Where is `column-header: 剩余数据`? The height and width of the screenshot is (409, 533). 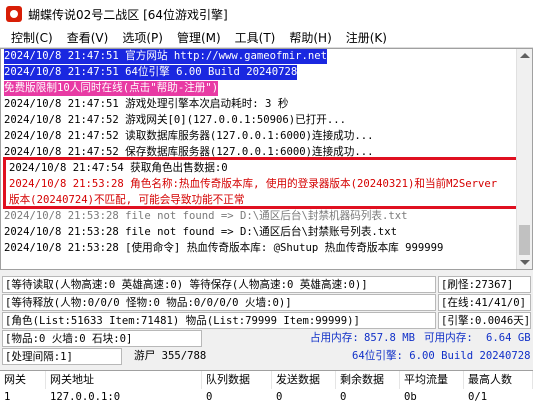 column-header: 剩余数据 is located at coordinates (368, 380).